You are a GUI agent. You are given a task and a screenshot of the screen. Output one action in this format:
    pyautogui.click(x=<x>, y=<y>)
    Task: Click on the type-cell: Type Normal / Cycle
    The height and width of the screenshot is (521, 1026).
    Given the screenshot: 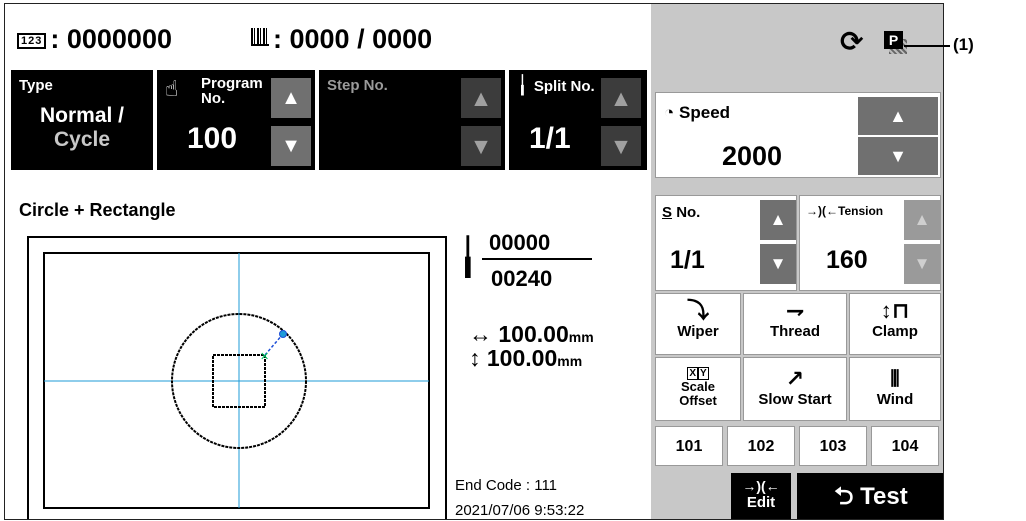 What is the action you would take?
    pyautogui.click(x=82, y=120)
    